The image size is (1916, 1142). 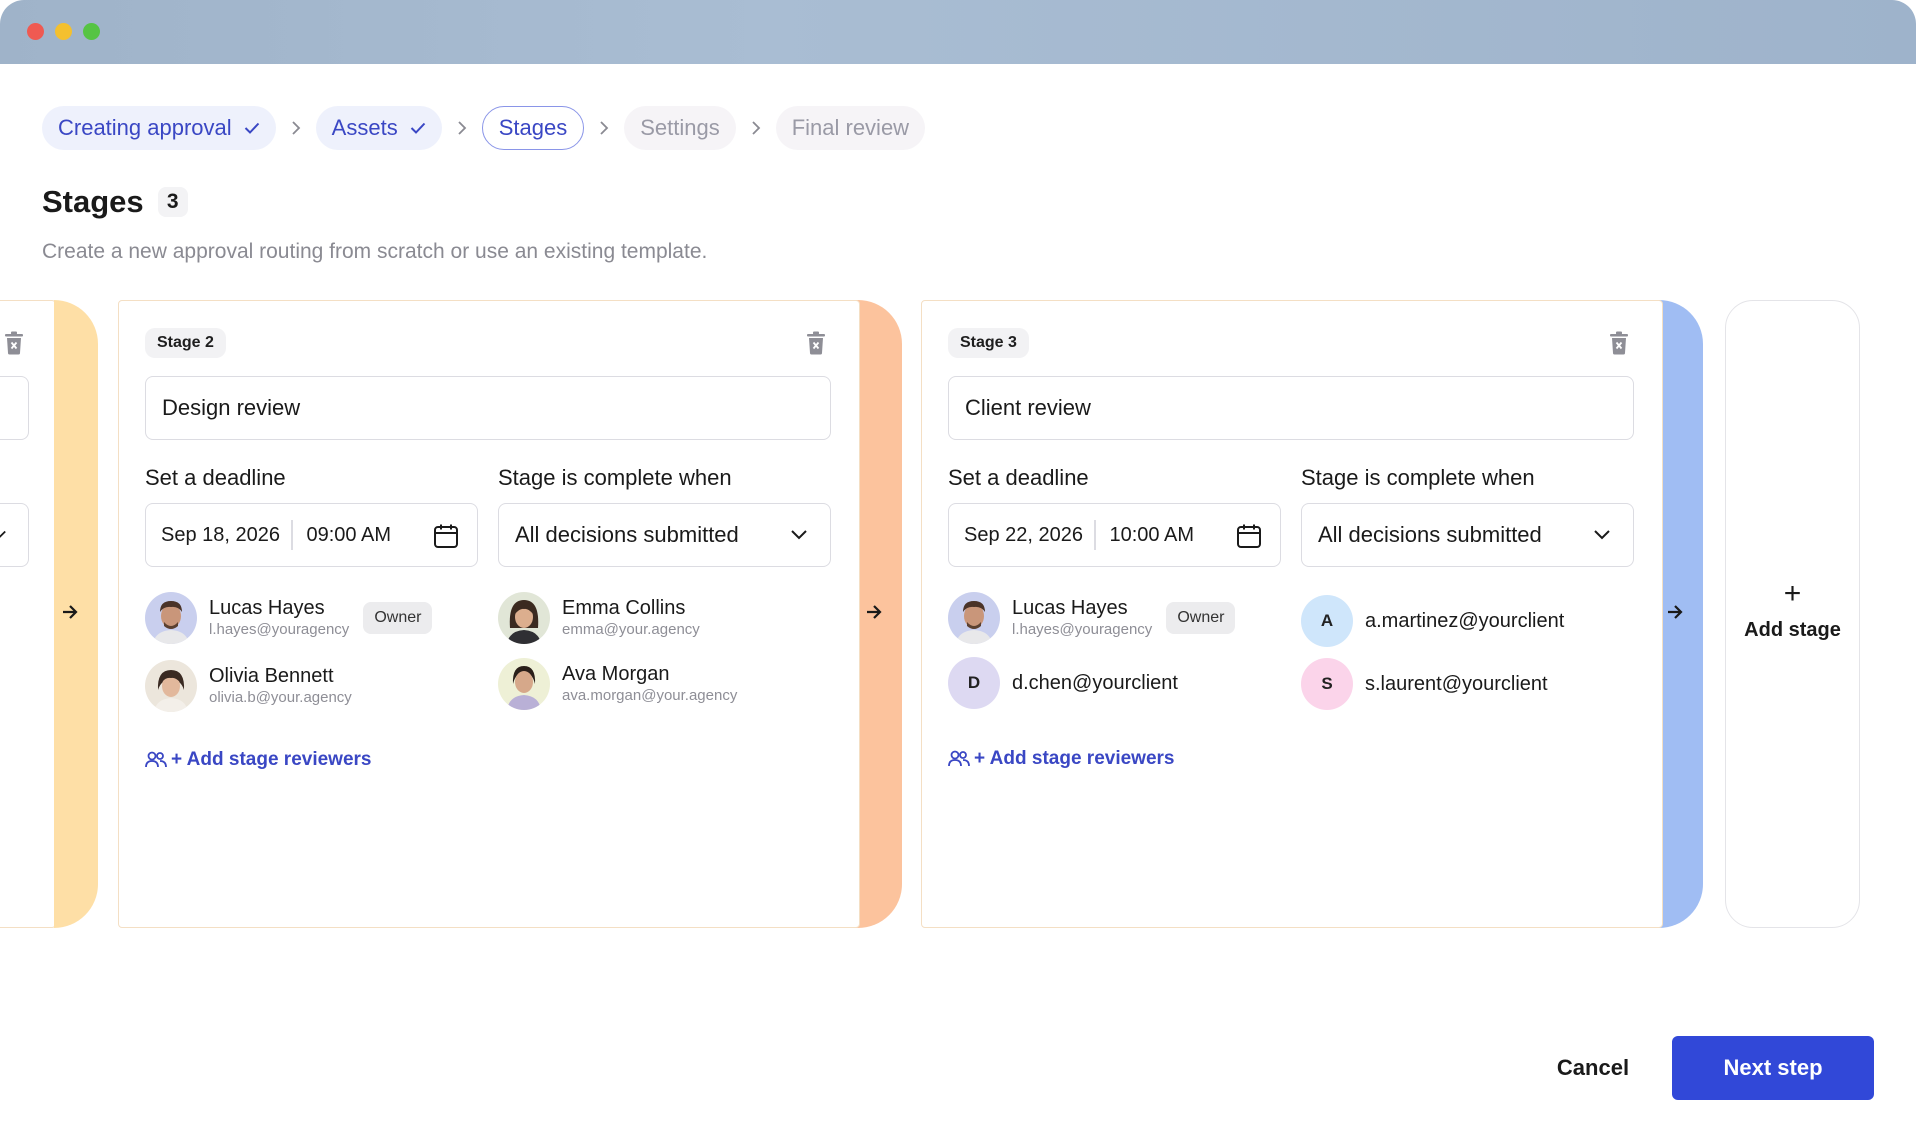 What do you see at coordinates (185, 343) in the screenshot?
I see `stage-label: Stage 2` at bounding box center [185, 343].